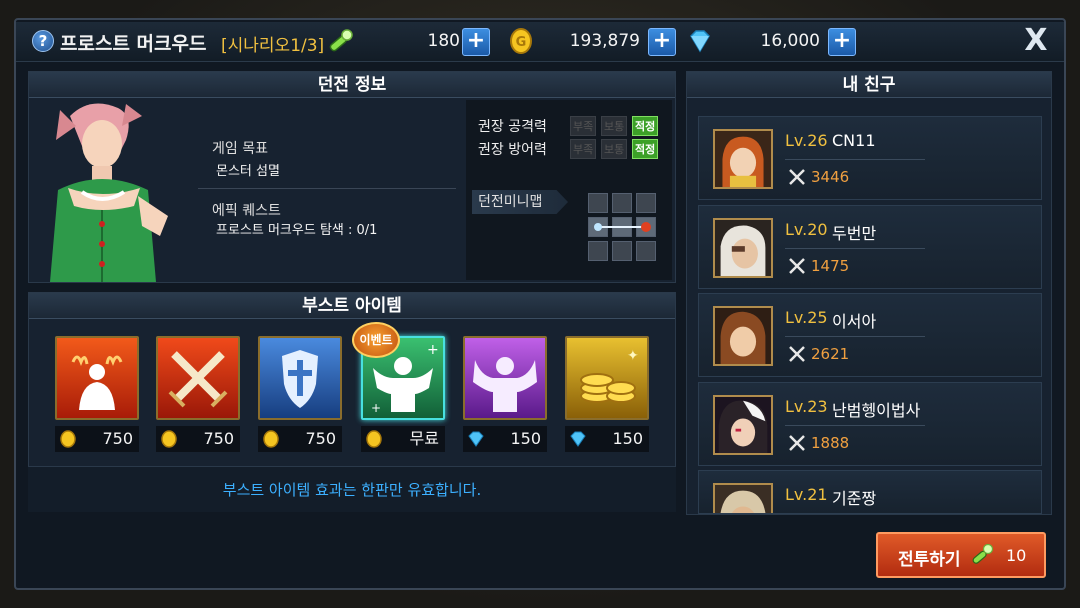  Describe the element at coordinates (1036, 41) in the screenshot. I see `close-button: X` at that location.